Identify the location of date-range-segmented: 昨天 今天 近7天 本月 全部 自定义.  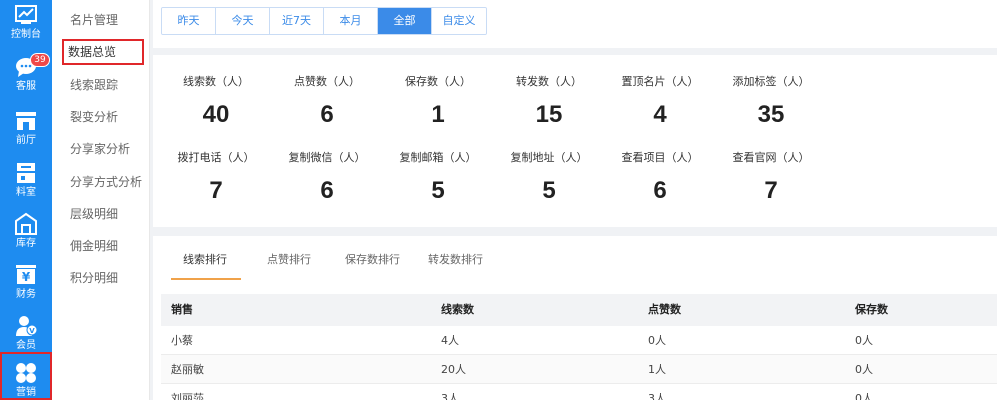
(324, 21).